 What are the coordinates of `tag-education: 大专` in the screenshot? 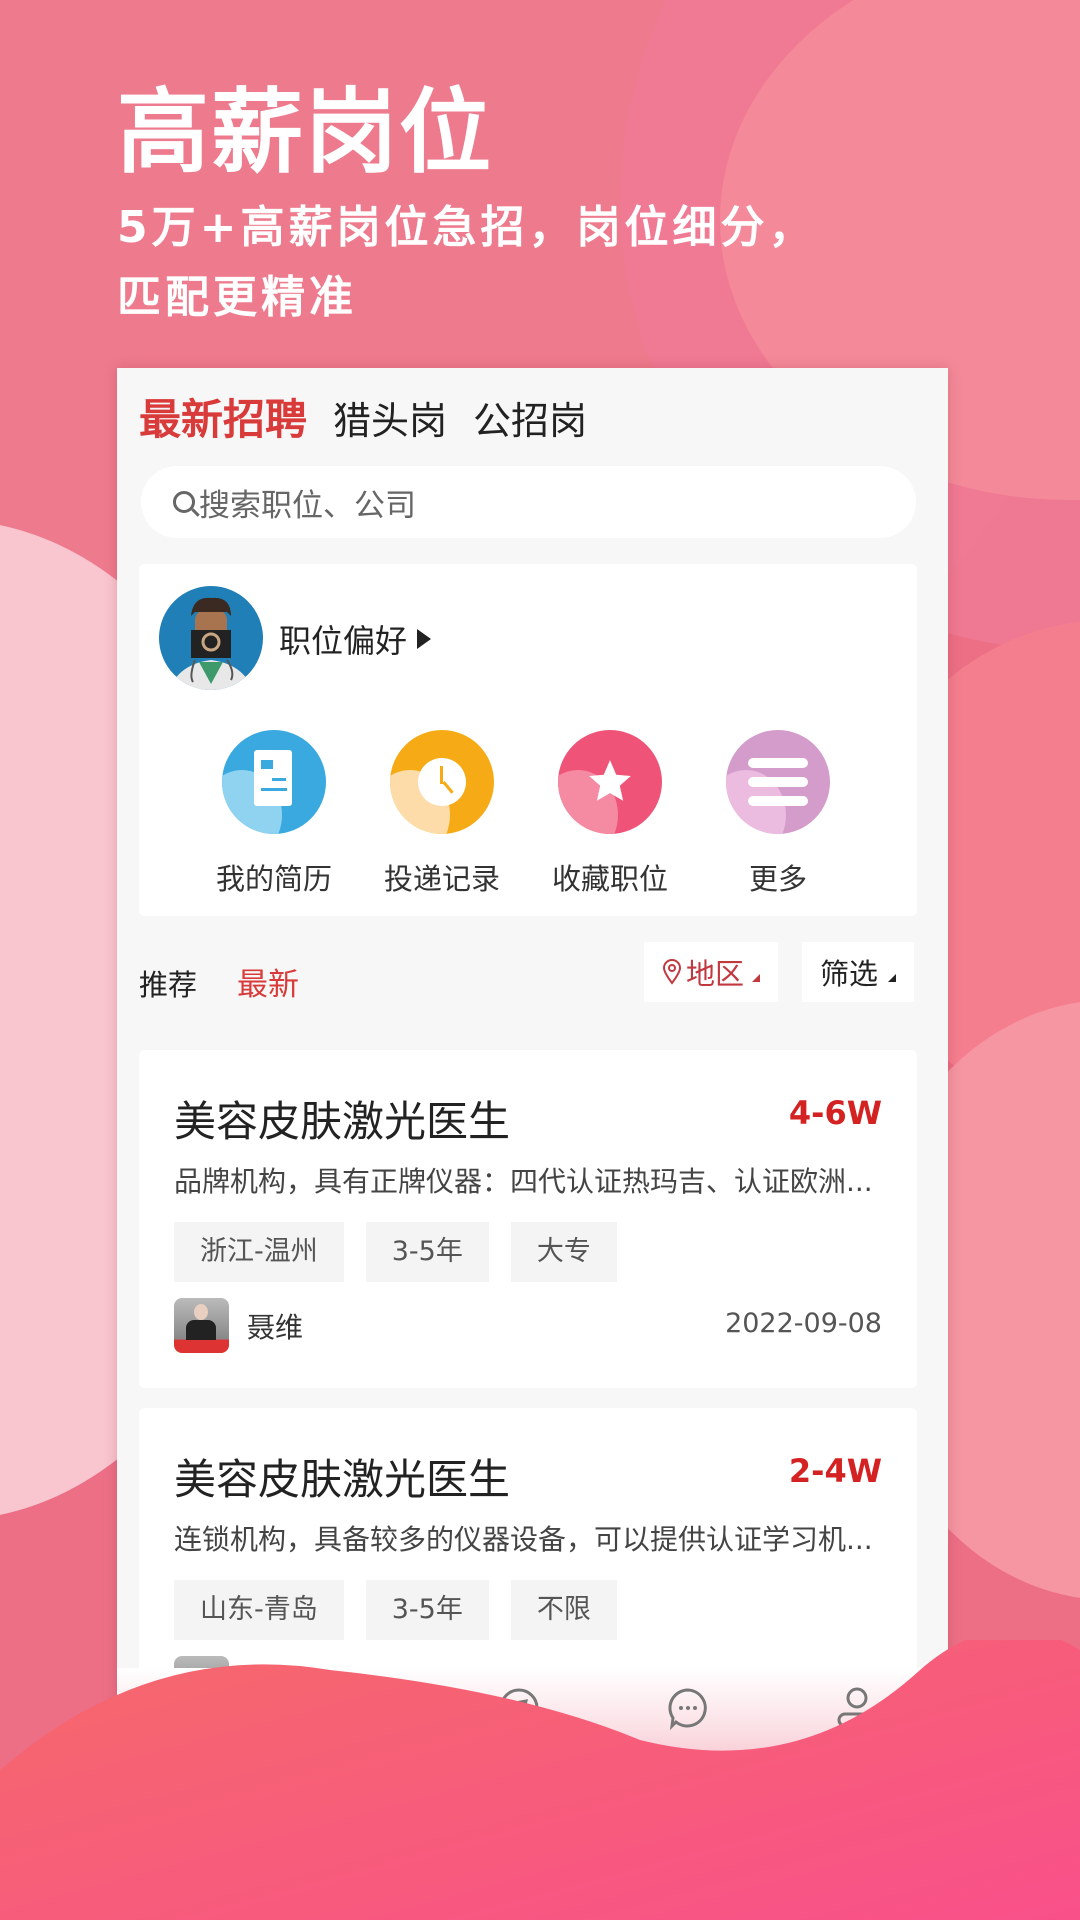 It's located at (563, 1252).